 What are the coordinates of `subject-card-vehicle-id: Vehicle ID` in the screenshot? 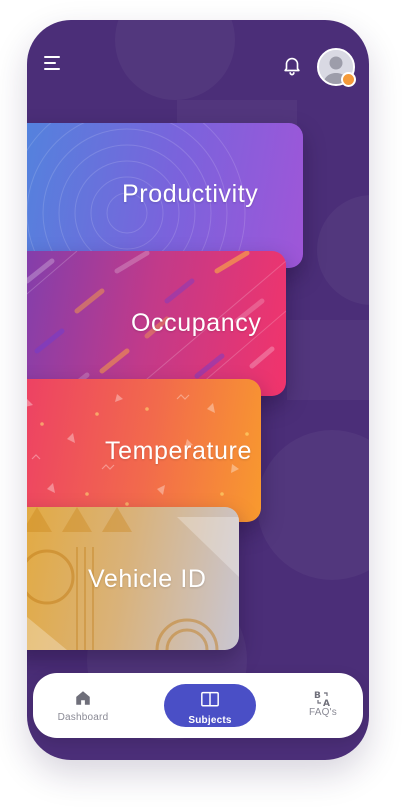 It's located at (133, 578).